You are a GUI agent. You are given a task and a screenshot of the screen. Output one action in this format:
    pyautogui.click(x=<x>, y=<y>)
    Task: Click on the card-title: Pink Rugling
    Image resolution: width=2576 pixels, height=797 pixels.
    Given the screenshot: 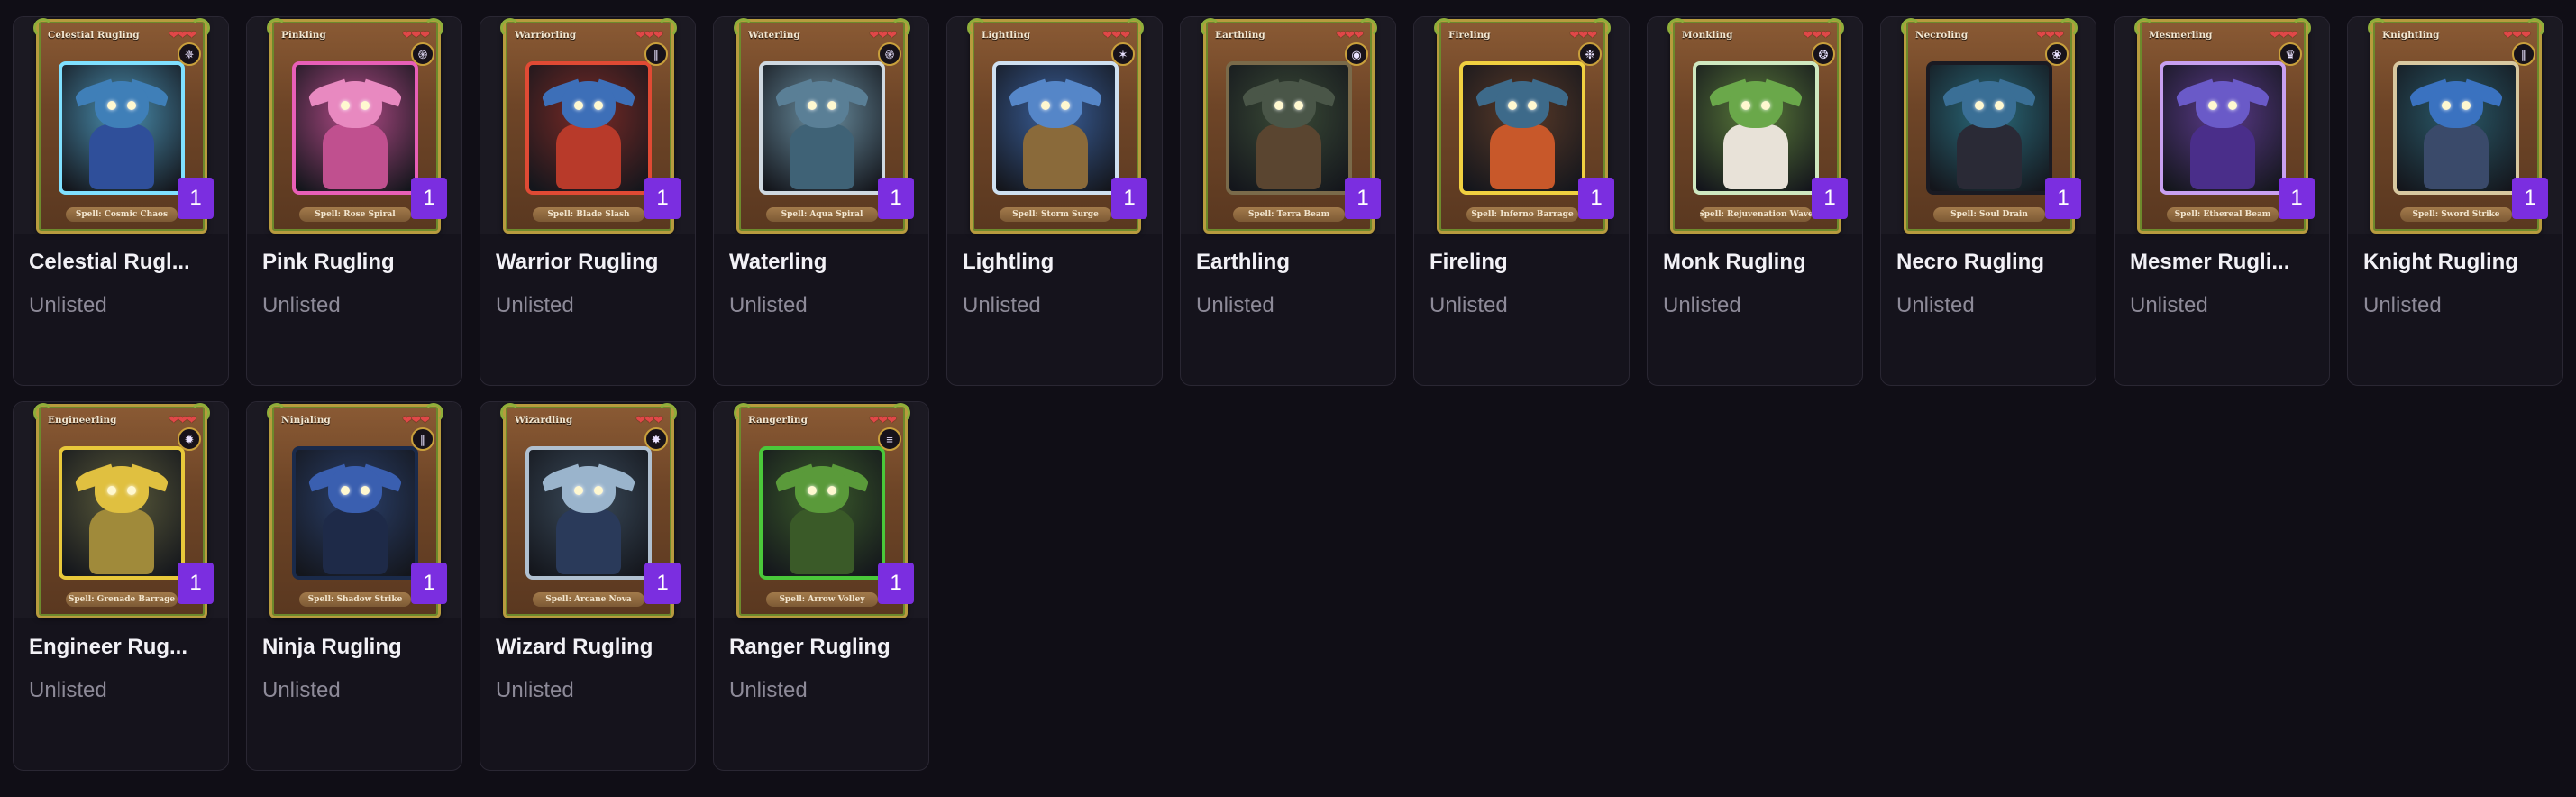 What is the action you would take?
    pyautogui.click(x=355, y=263)
    